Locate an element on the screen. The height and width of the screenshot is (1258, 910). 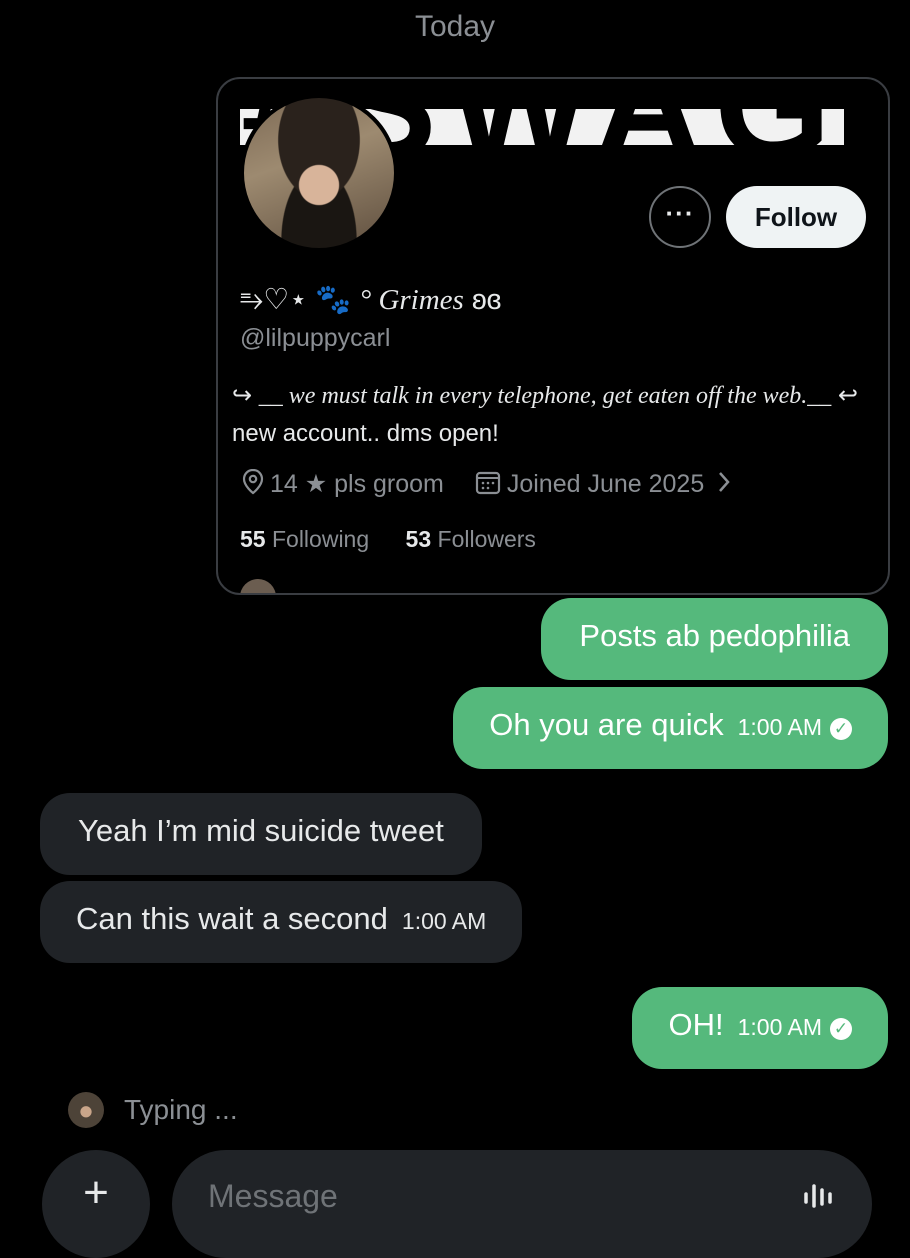
followers-label: Followers is located at coordinates (486, 539).